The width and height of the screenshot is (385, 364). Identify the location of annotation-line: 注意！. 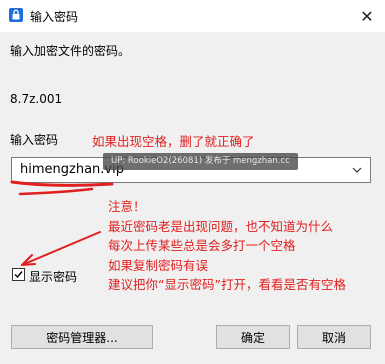
(127, 206).